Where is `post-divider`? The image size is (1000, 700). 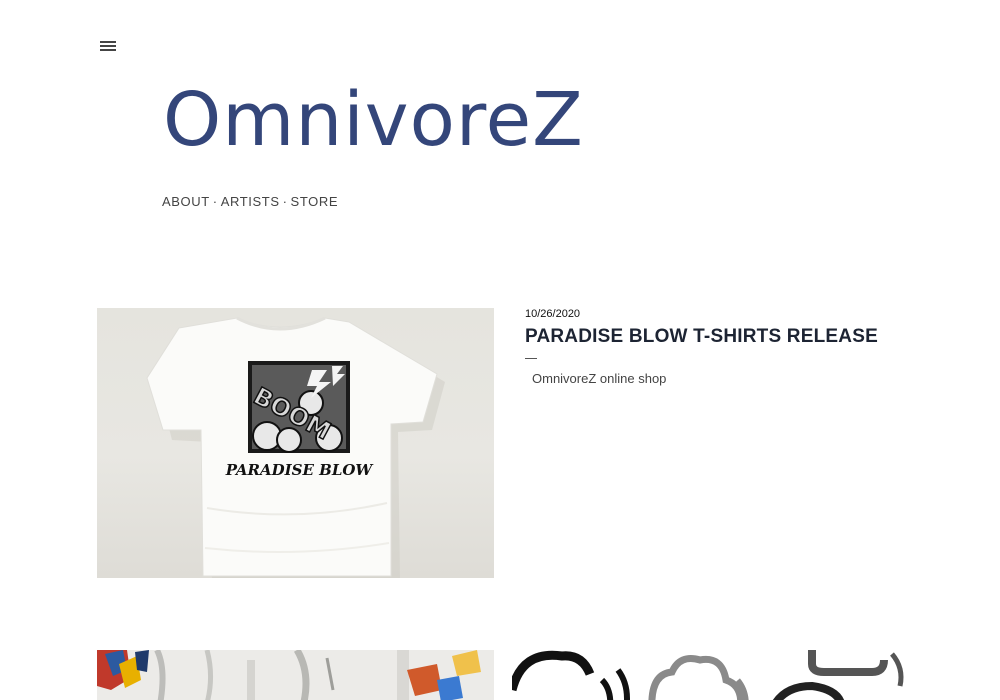
post-divider is located at coordinates (531, 358).